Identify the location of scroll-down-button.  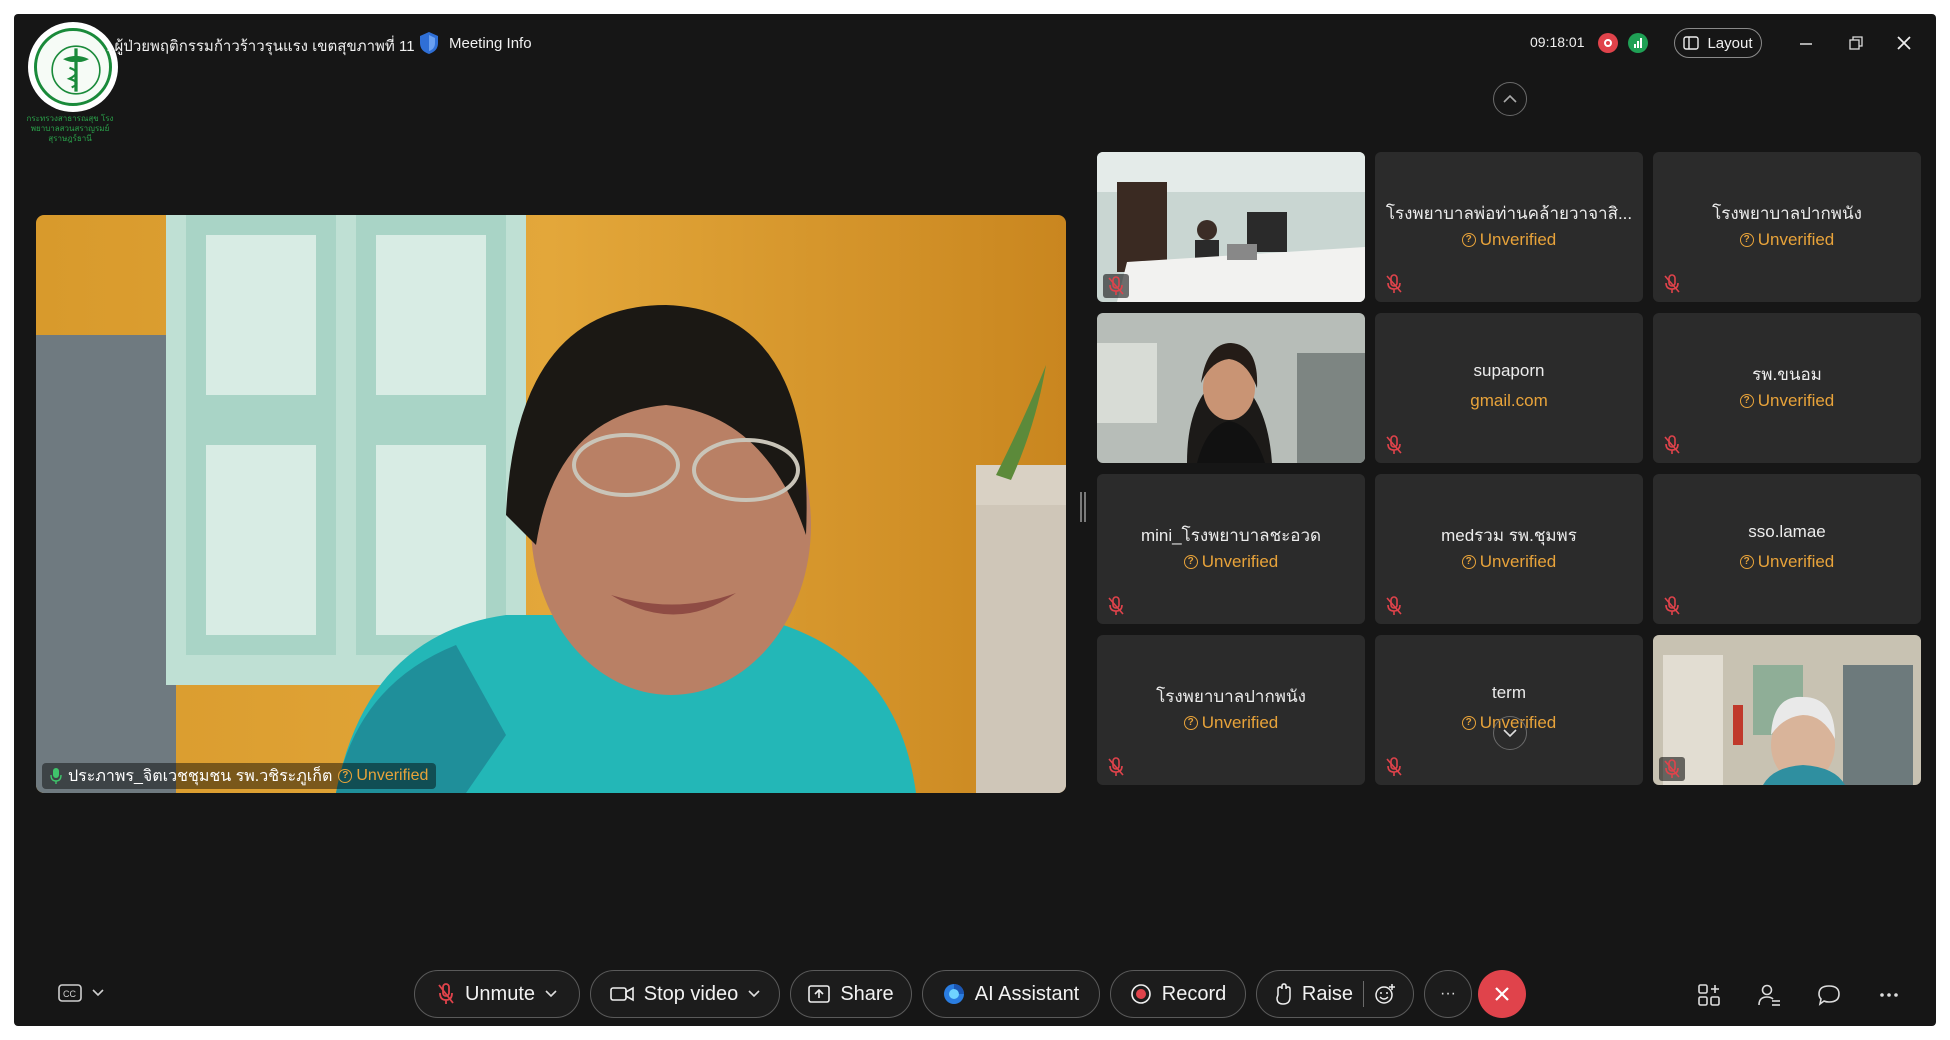
(1510, 733).